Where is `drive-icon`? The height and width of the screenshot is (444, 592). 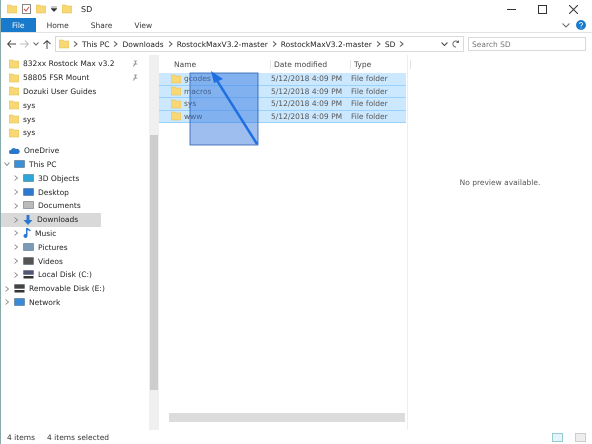 drive-icon is located at coordinates (19, 289).